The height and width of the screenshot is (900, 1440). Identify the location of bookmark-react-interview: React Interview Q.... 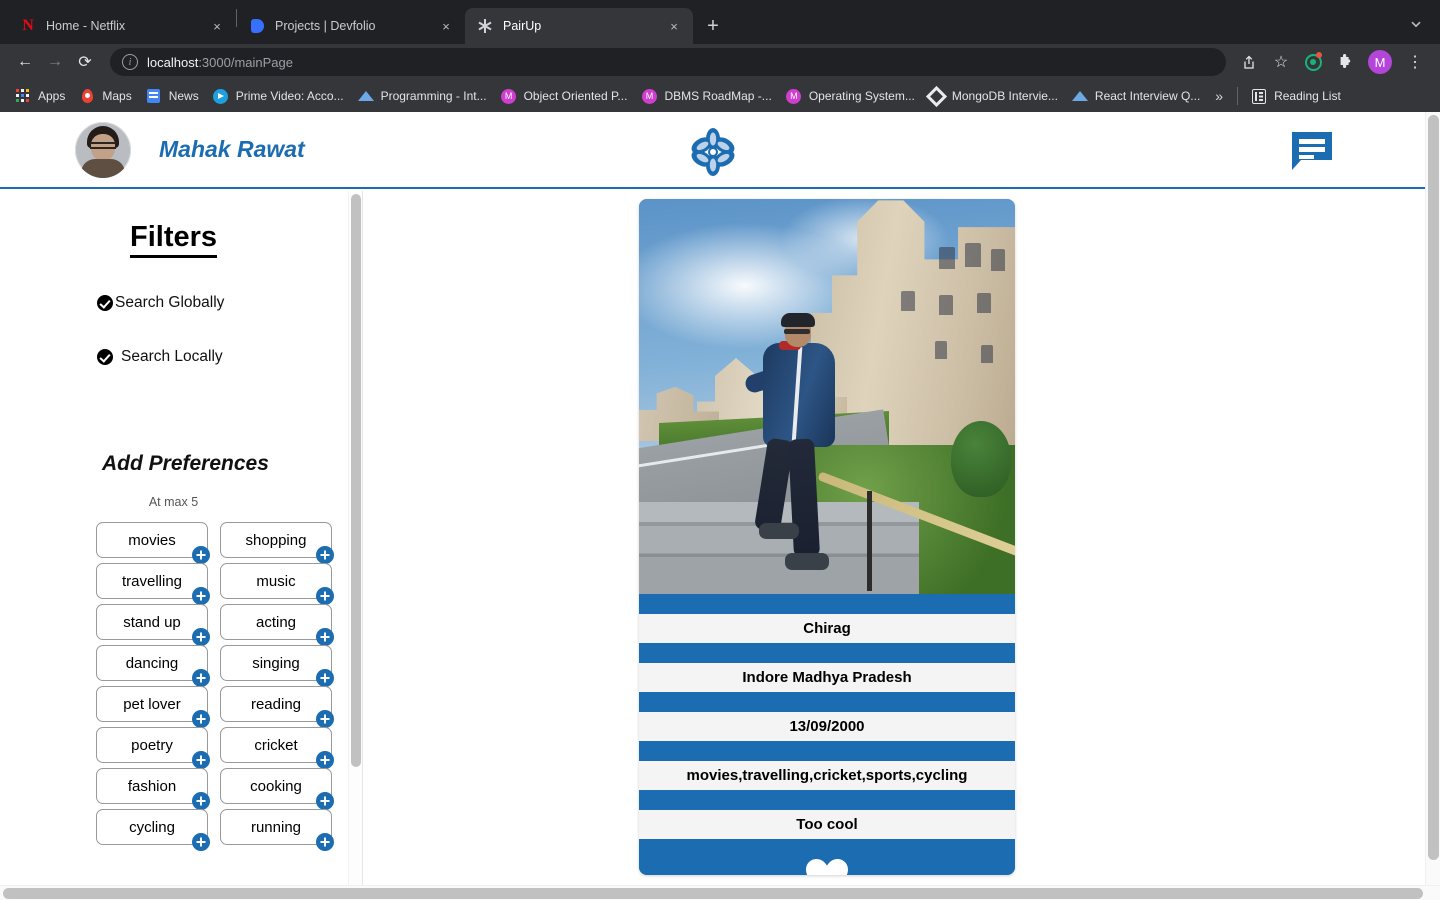
(1136, 96).